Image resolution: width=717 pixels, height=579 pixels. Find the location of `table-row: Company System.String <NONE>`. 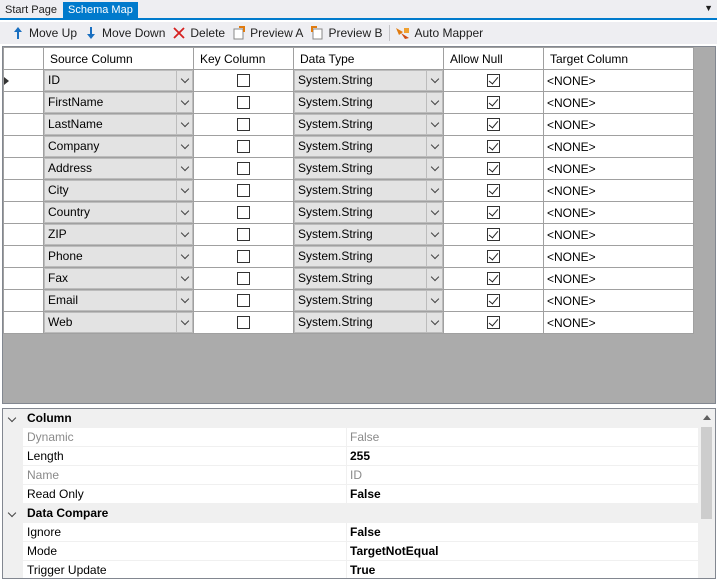

table-row: Company System.String <NONE> is located at coordinates (348, 146).